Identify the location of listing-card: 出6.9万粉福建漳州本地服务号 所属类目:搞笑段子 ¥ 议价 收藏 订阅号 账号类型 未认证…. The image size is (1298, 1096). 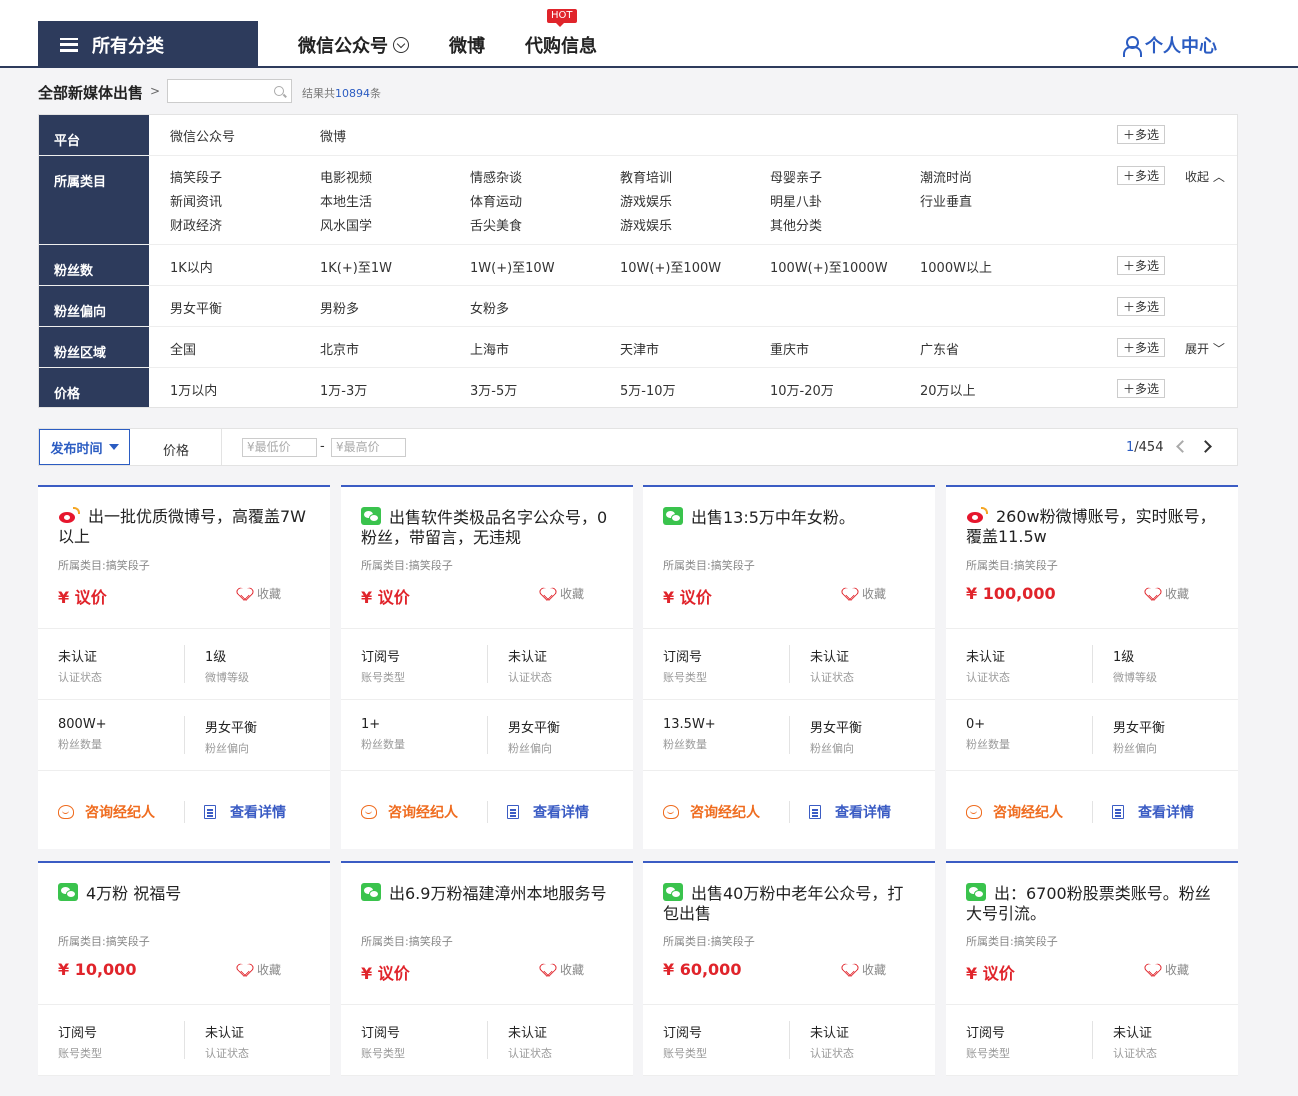
(487, 968).